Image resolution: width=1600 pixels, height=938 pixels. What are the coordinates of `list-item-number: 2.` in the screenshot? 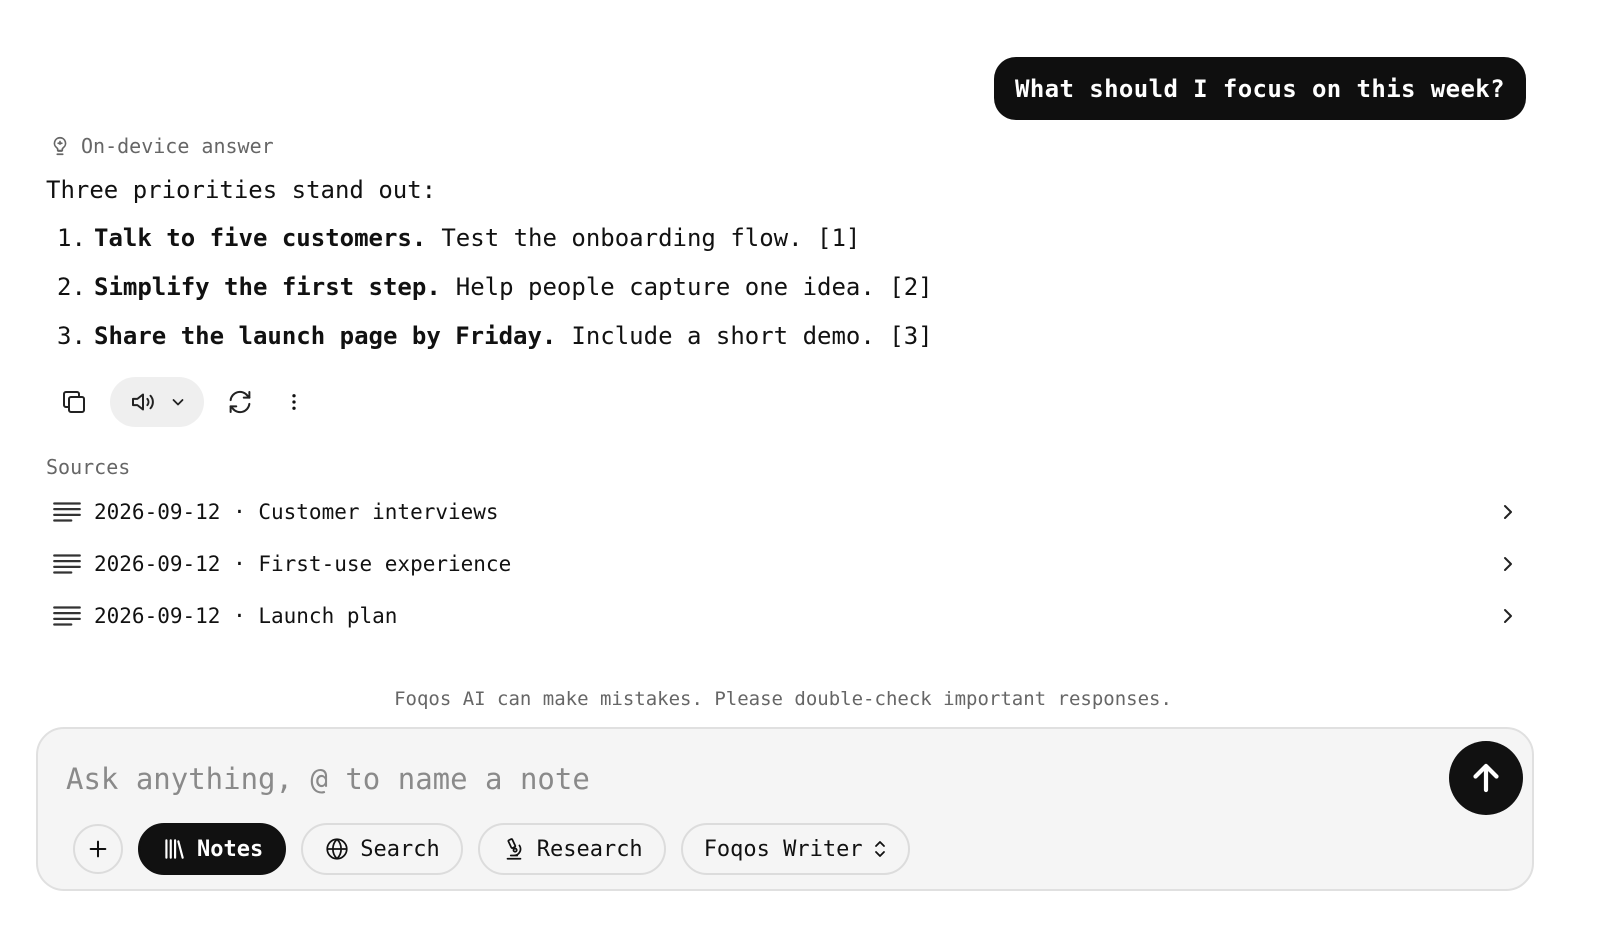 It's located at (71, 287).